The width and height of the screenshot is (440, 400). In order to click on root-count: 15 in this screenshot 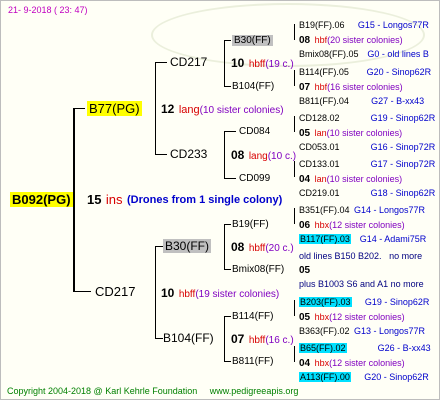, I will do `click(94, 199)`.